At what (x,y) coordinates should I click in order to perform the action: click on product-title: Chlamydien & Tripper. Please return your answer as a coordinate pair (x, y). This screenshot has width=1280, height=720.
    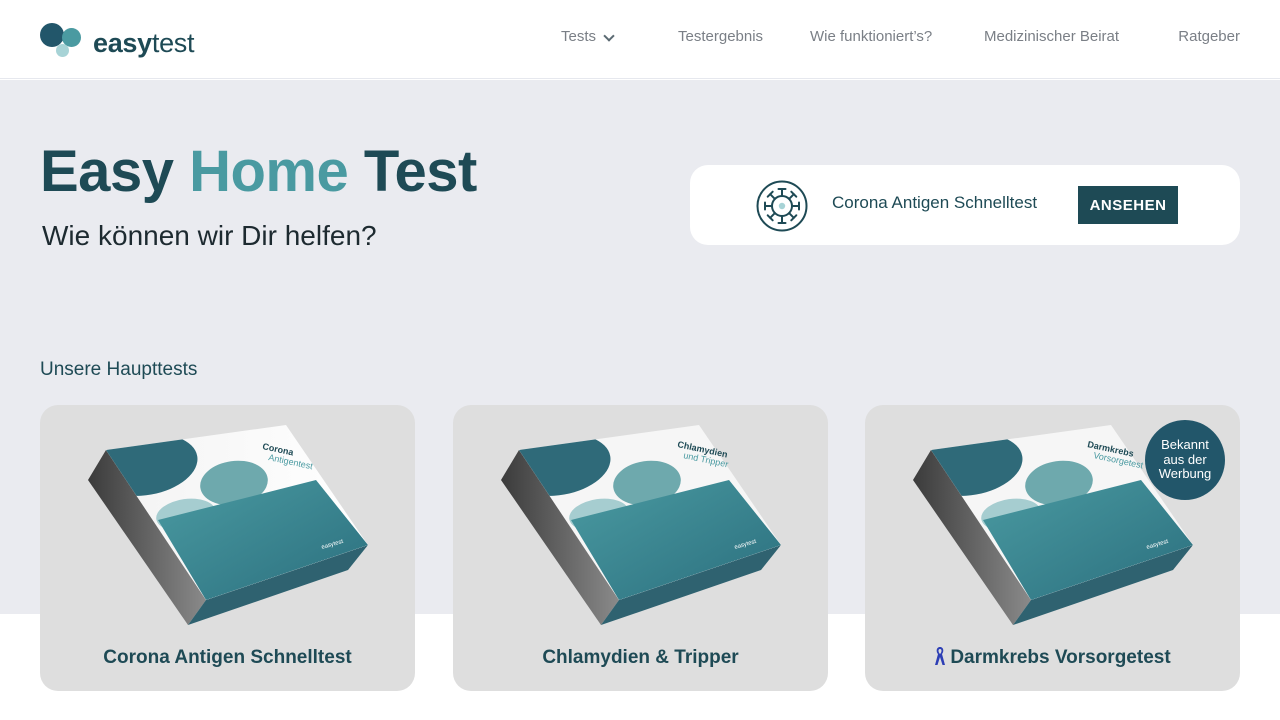
    Looking at the image, I should click on (640, 657).